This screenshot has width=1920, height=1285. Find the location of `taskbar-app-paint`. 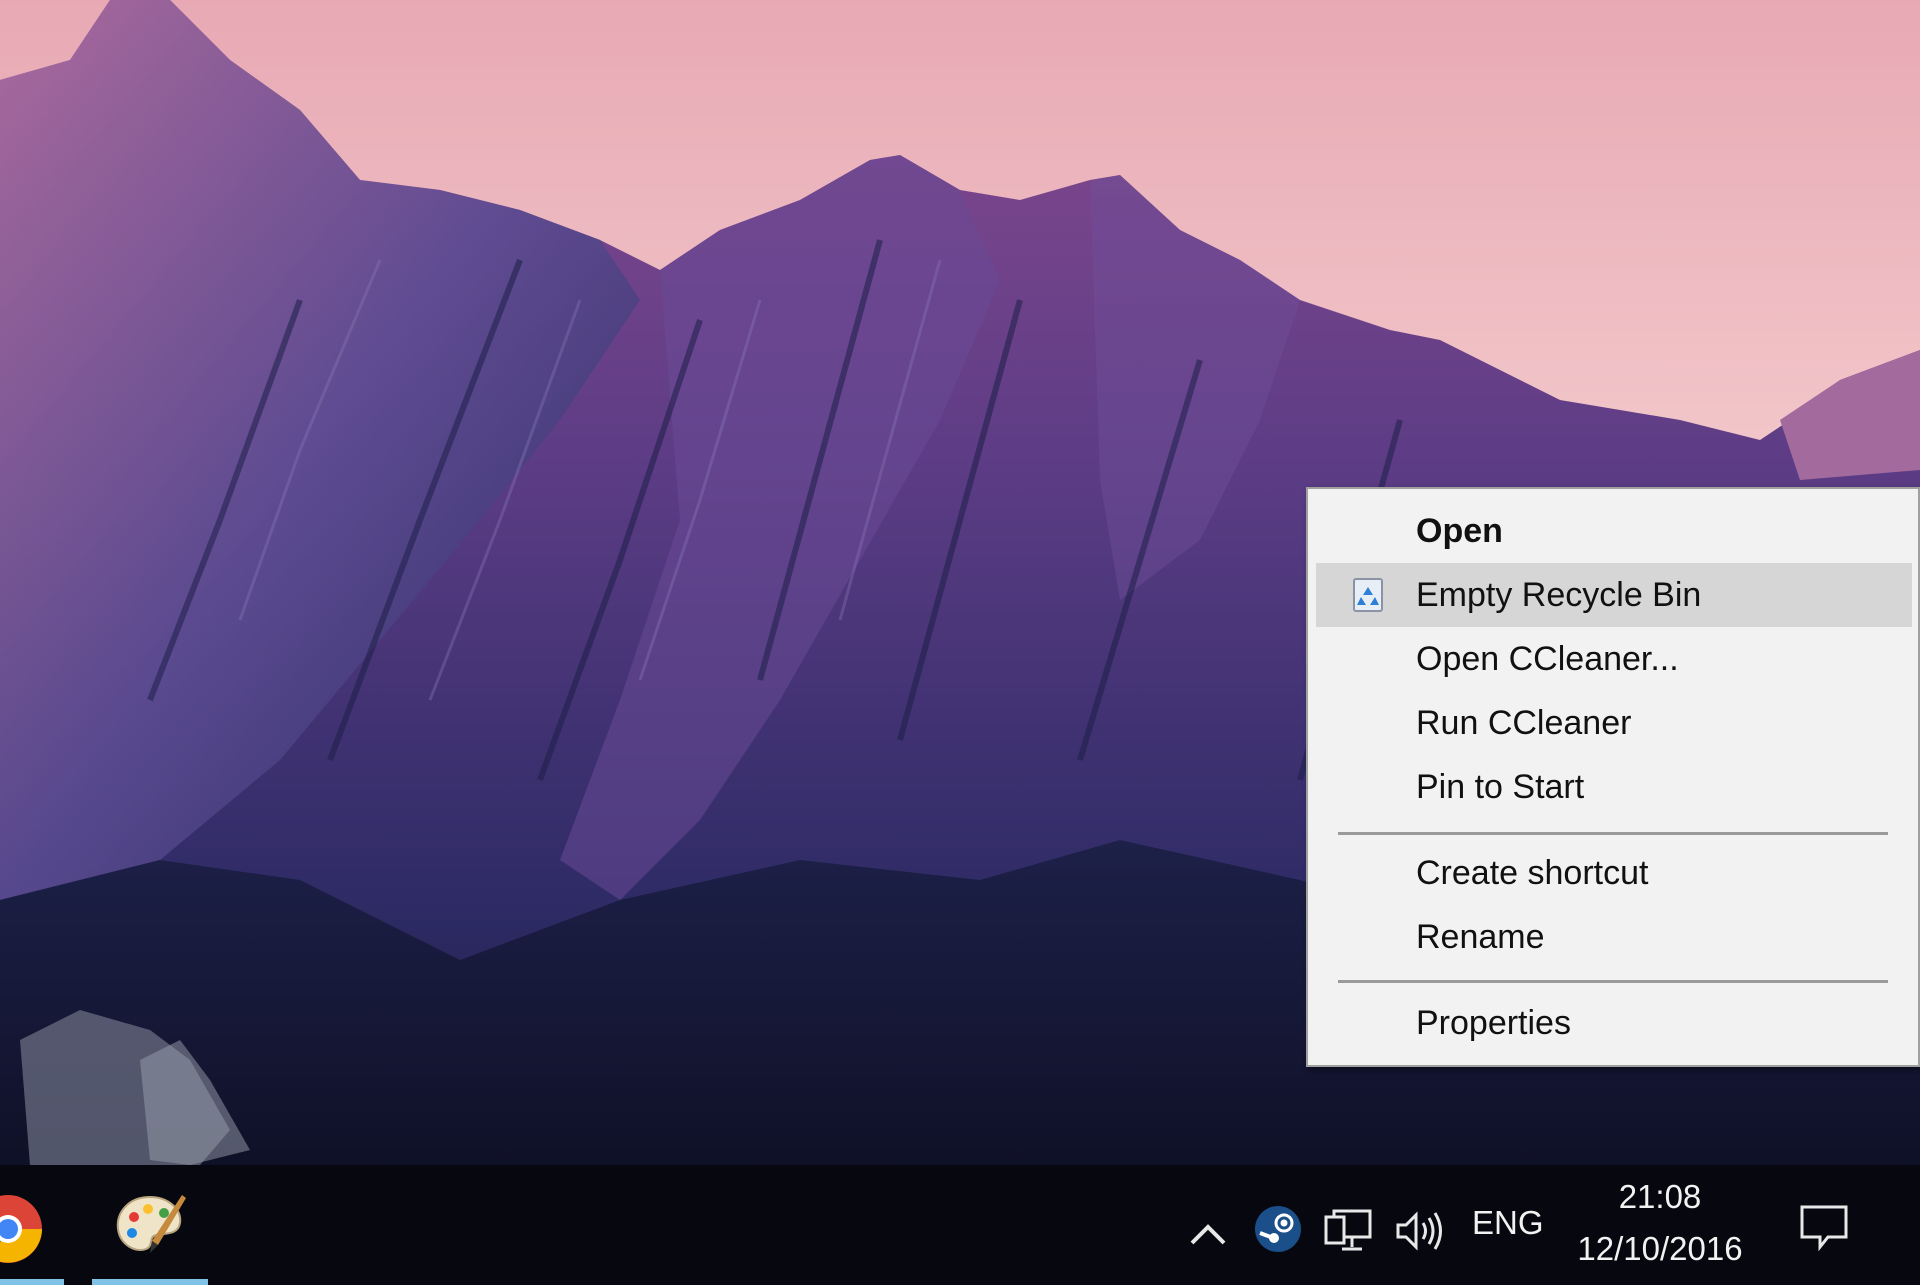

taskbar-app-paint is located at coordinates (150, 1225).